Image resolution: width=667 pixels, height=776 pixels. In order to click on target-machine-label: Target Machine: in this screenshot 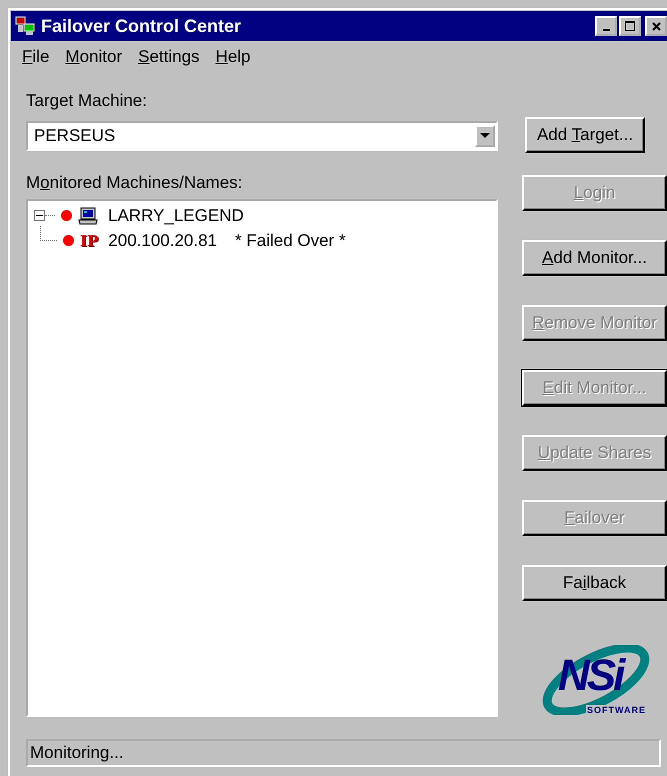, I will do `click(87, 101)`.